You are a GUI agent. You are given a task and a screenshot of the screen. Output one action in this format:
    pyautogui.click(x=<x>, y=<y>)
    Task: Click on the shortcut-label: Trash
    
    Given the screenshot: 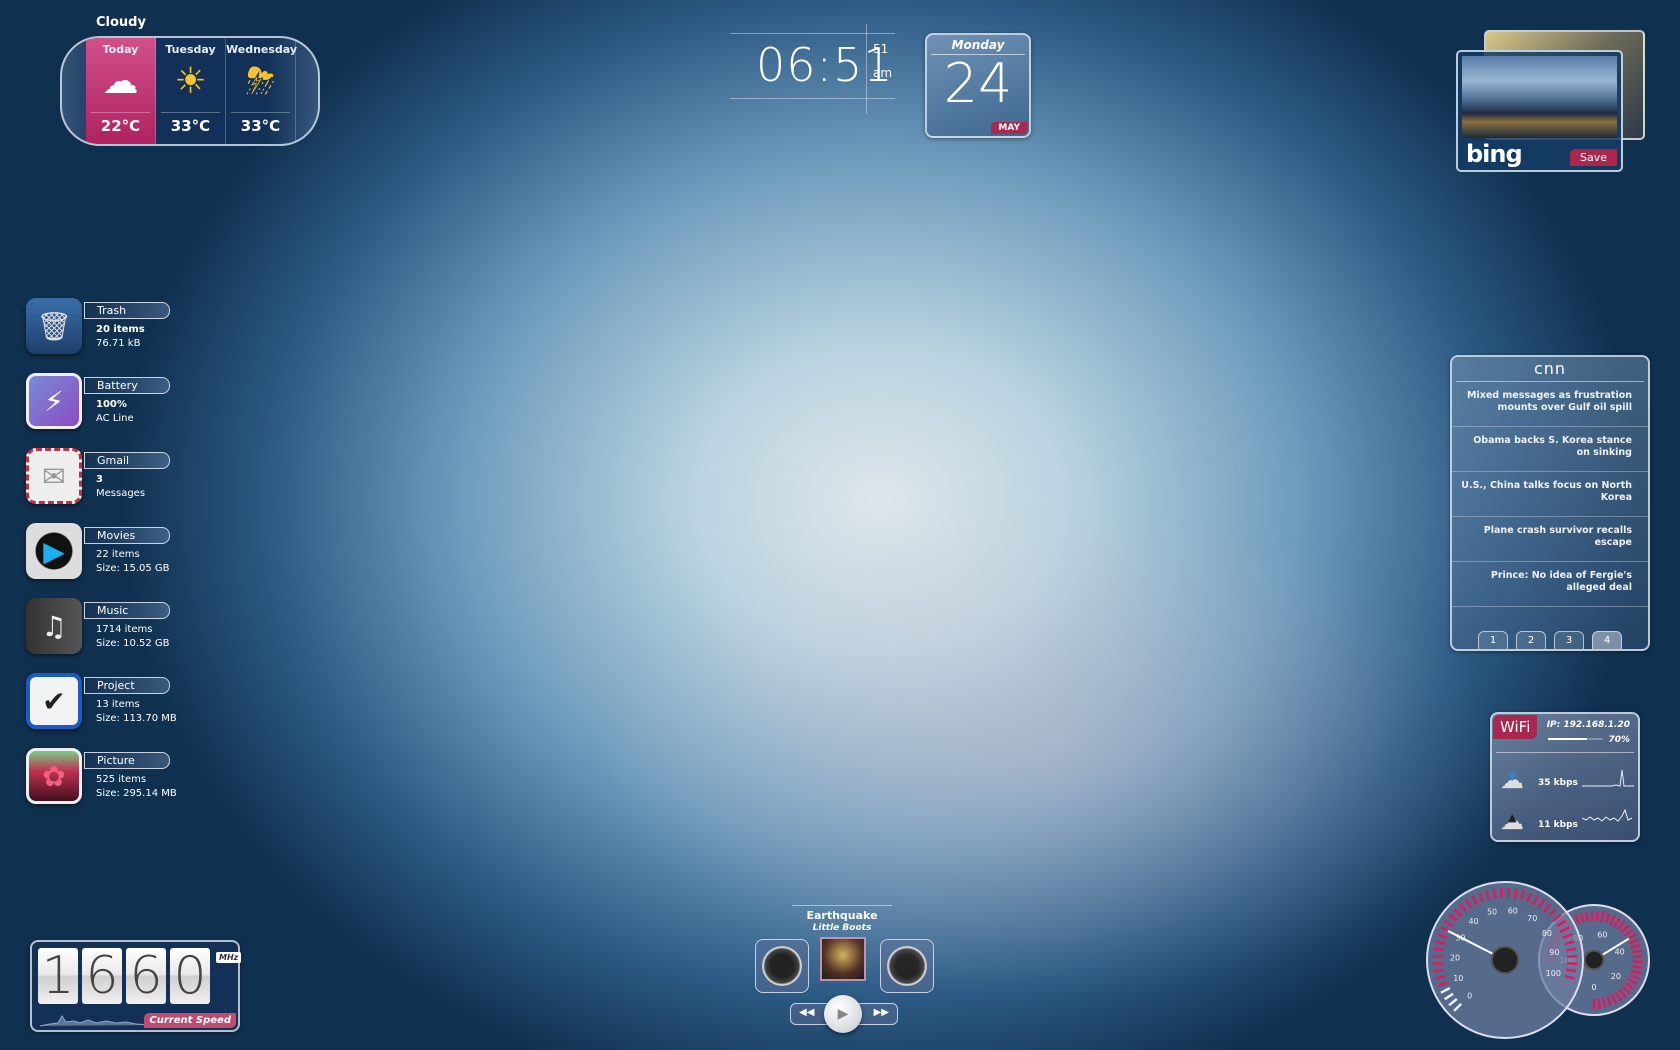 What is the action you would take?
    pyautogui.click(x=127, y=310)
    